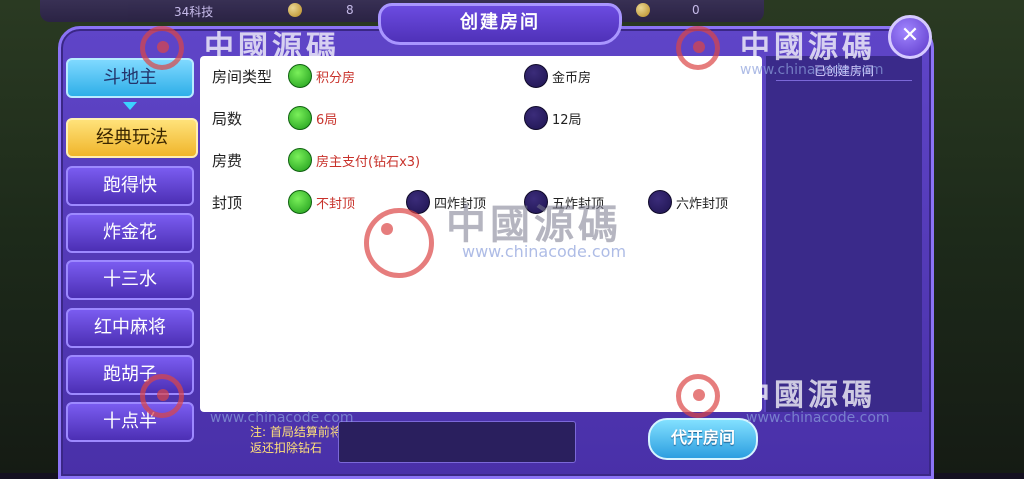 The width and height of the screenshot is (1024, 479). I want to click on status-count-2: 0, so click(696, 10).